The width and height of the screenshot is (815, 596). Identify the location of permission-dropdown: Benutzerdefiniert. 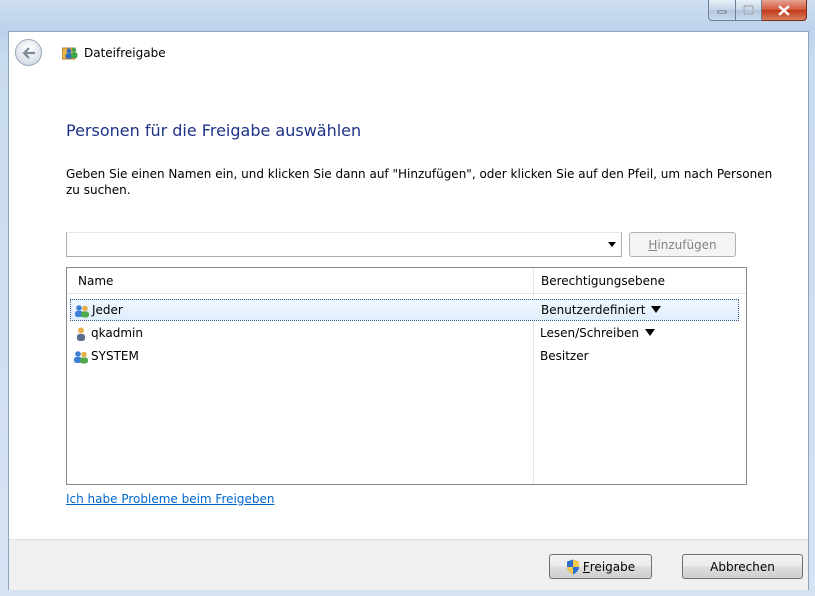
(601, 310).